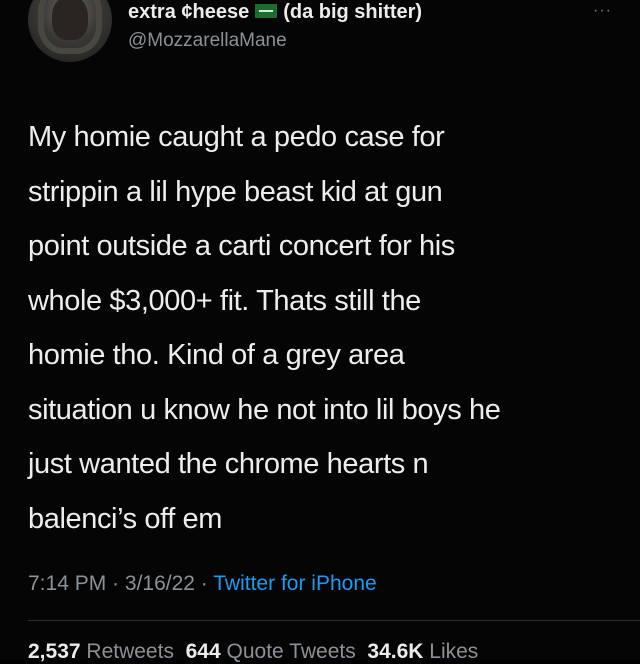 The height and width of the screenshot is (664, 640). Describe the element at coordinates (228, 464) in the screenshot. I see `tweet-text-line: just wanted the chrome hearts n` at that location.